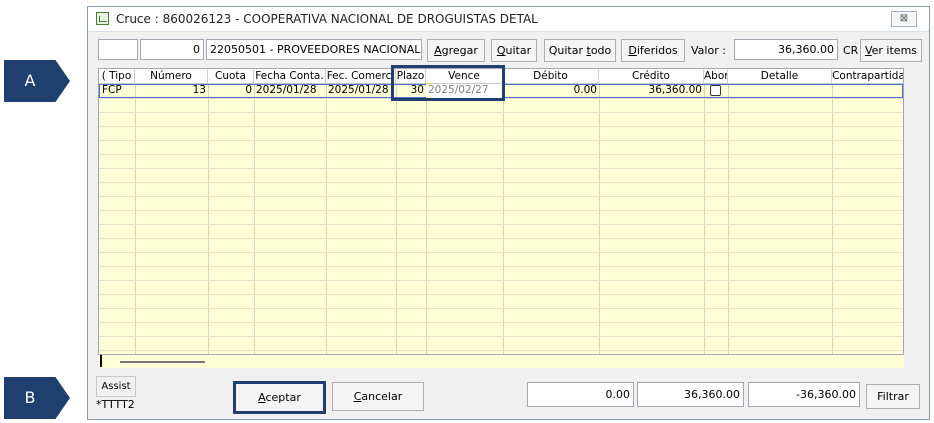 The width and height of the screenshot is (934, 423). I want to click on col-numero: Número, so click(171, 76).